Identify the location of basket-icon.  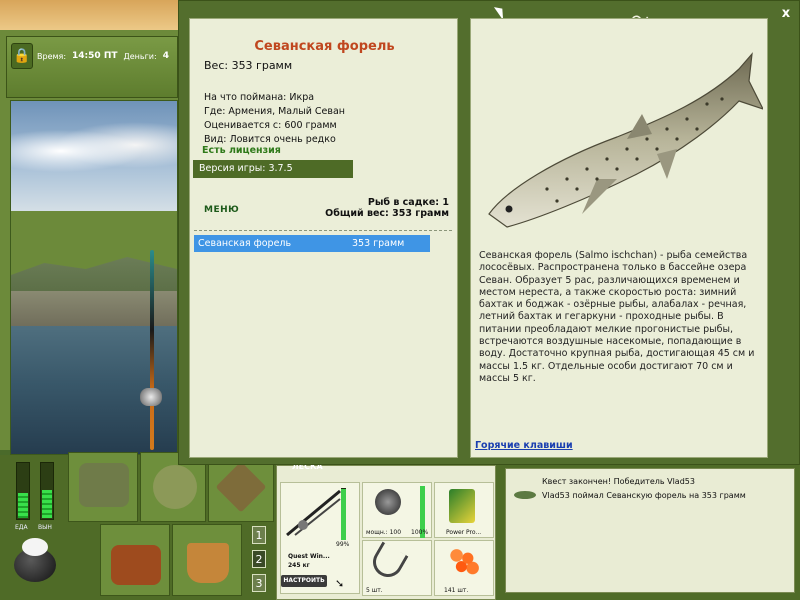
(136, 565).